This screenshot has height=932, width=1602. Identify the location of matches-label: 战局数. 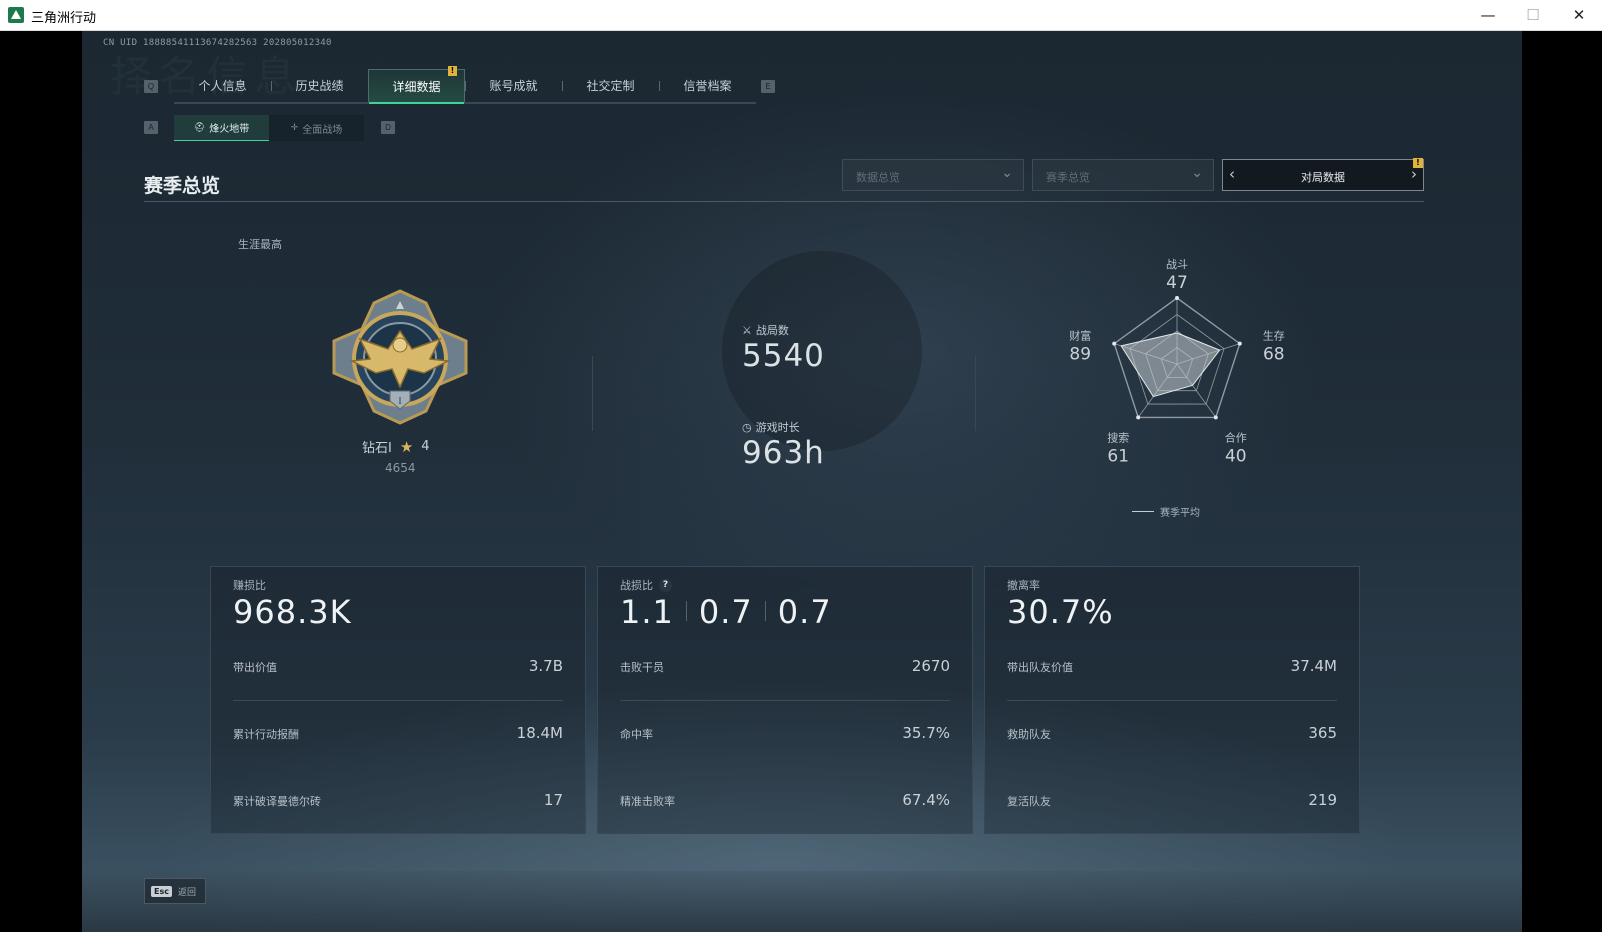
(772, 330).